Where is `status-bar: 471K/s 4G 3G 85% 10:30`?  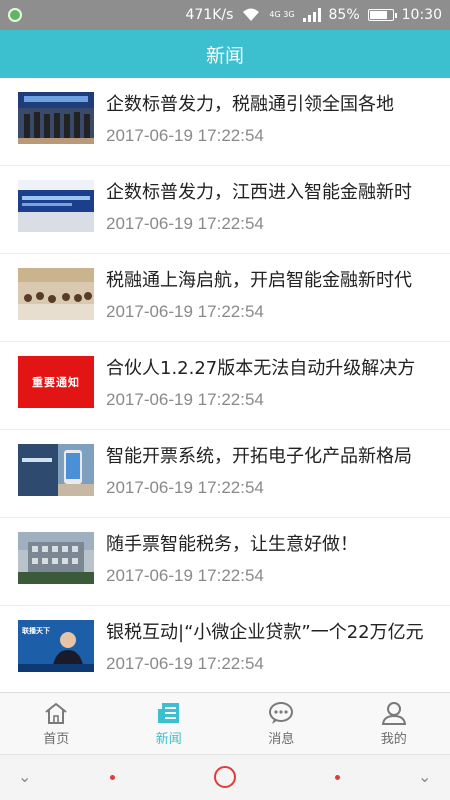 status-bar: 471K/s 4G 3G 85% 10:30 is located at coordinates (225, 15).